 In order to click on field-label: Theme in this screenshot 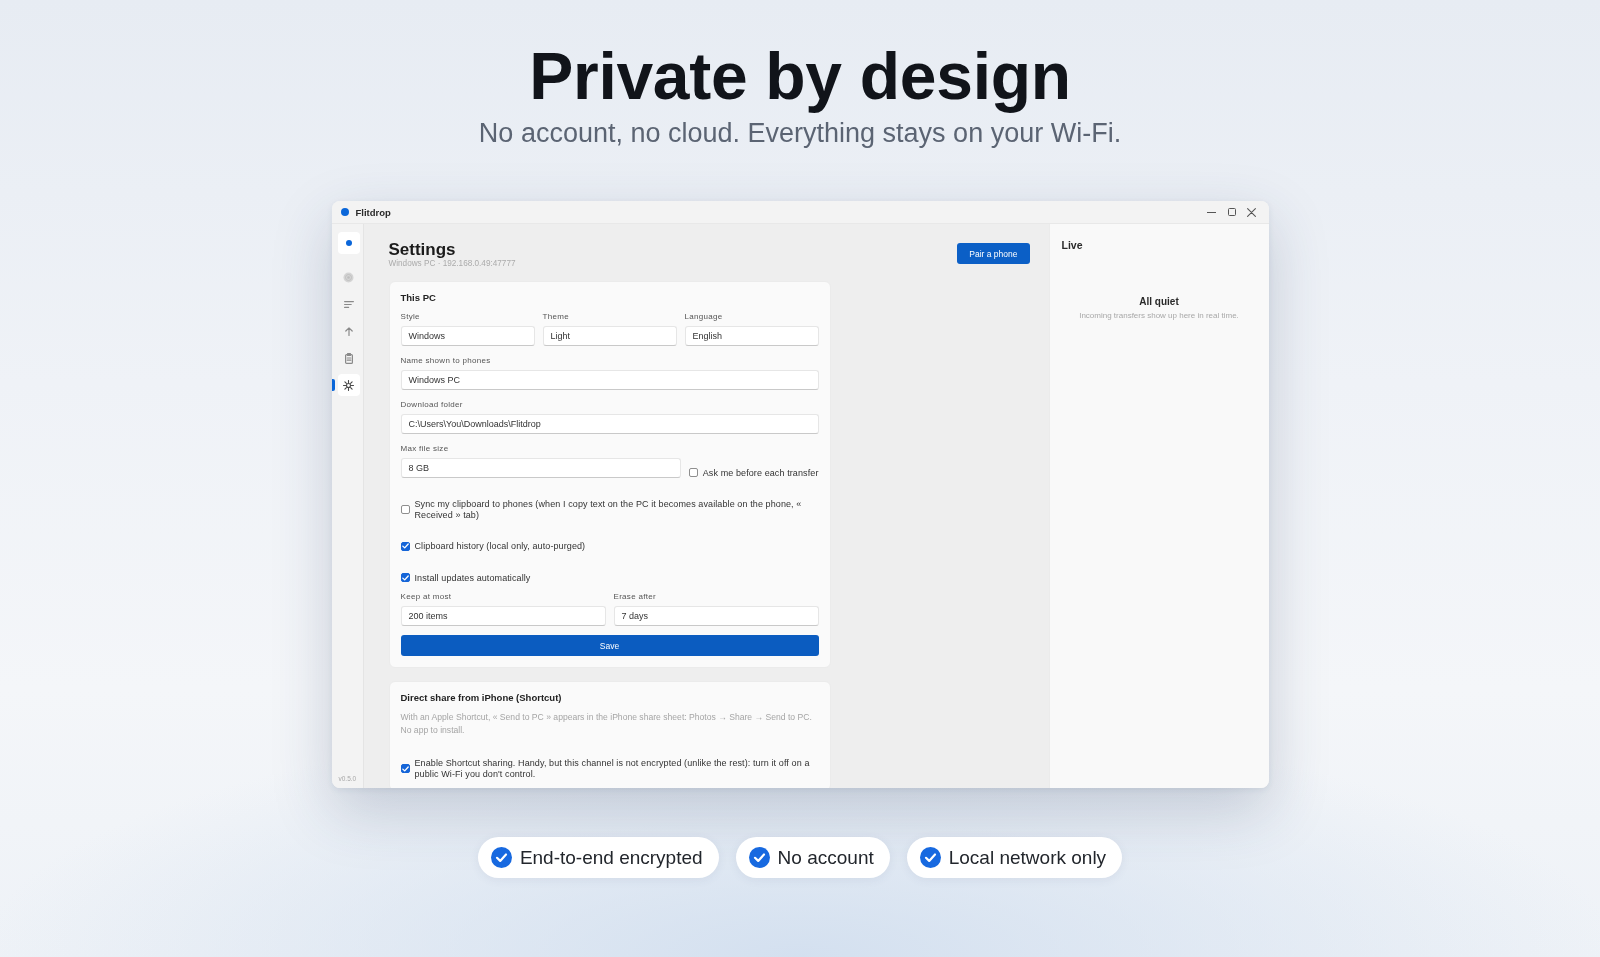, I will do `click(556, 316)`.